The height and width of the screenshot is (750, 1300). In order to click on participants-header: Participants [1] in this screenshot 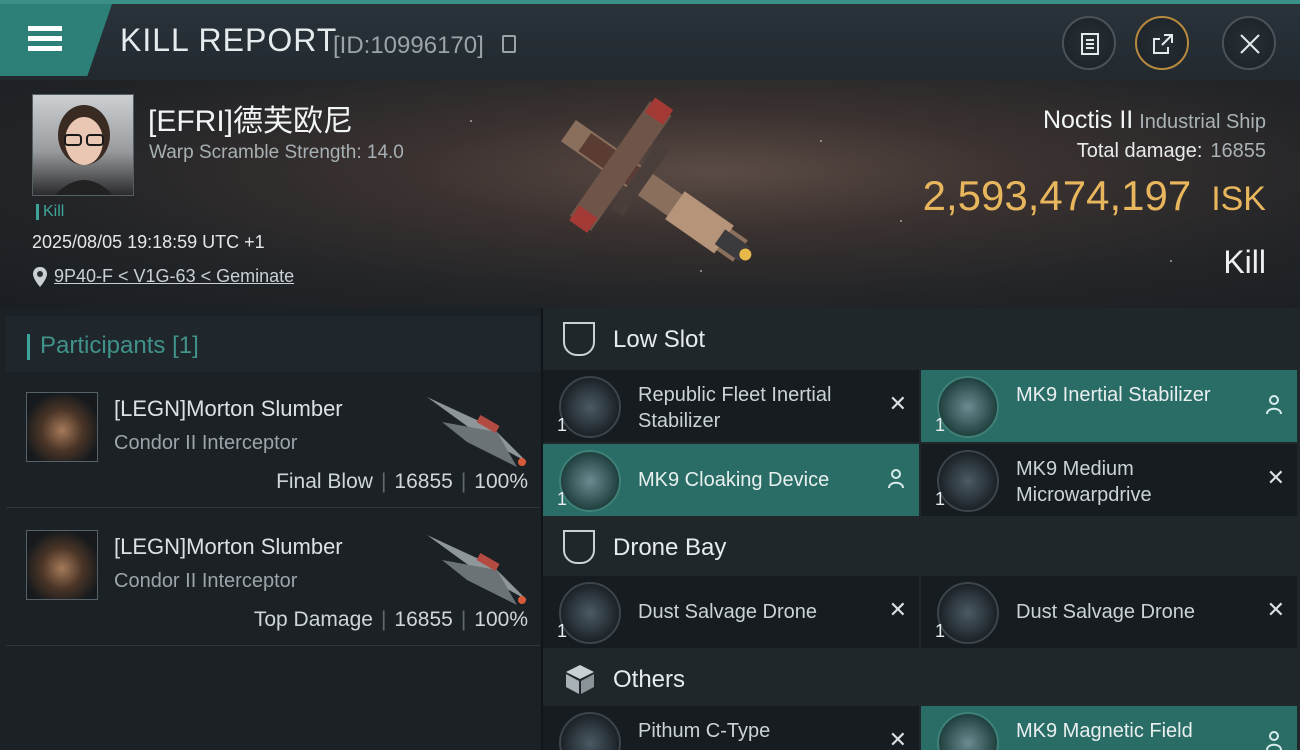, I will do `click(273, 344)`.